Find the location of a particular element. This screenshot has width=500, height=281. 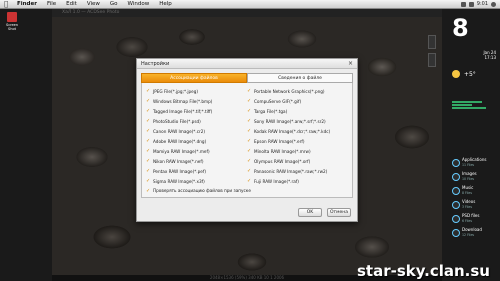

format-label: PhotoStudio File(*.psd) is located at coordinates (177, 121).